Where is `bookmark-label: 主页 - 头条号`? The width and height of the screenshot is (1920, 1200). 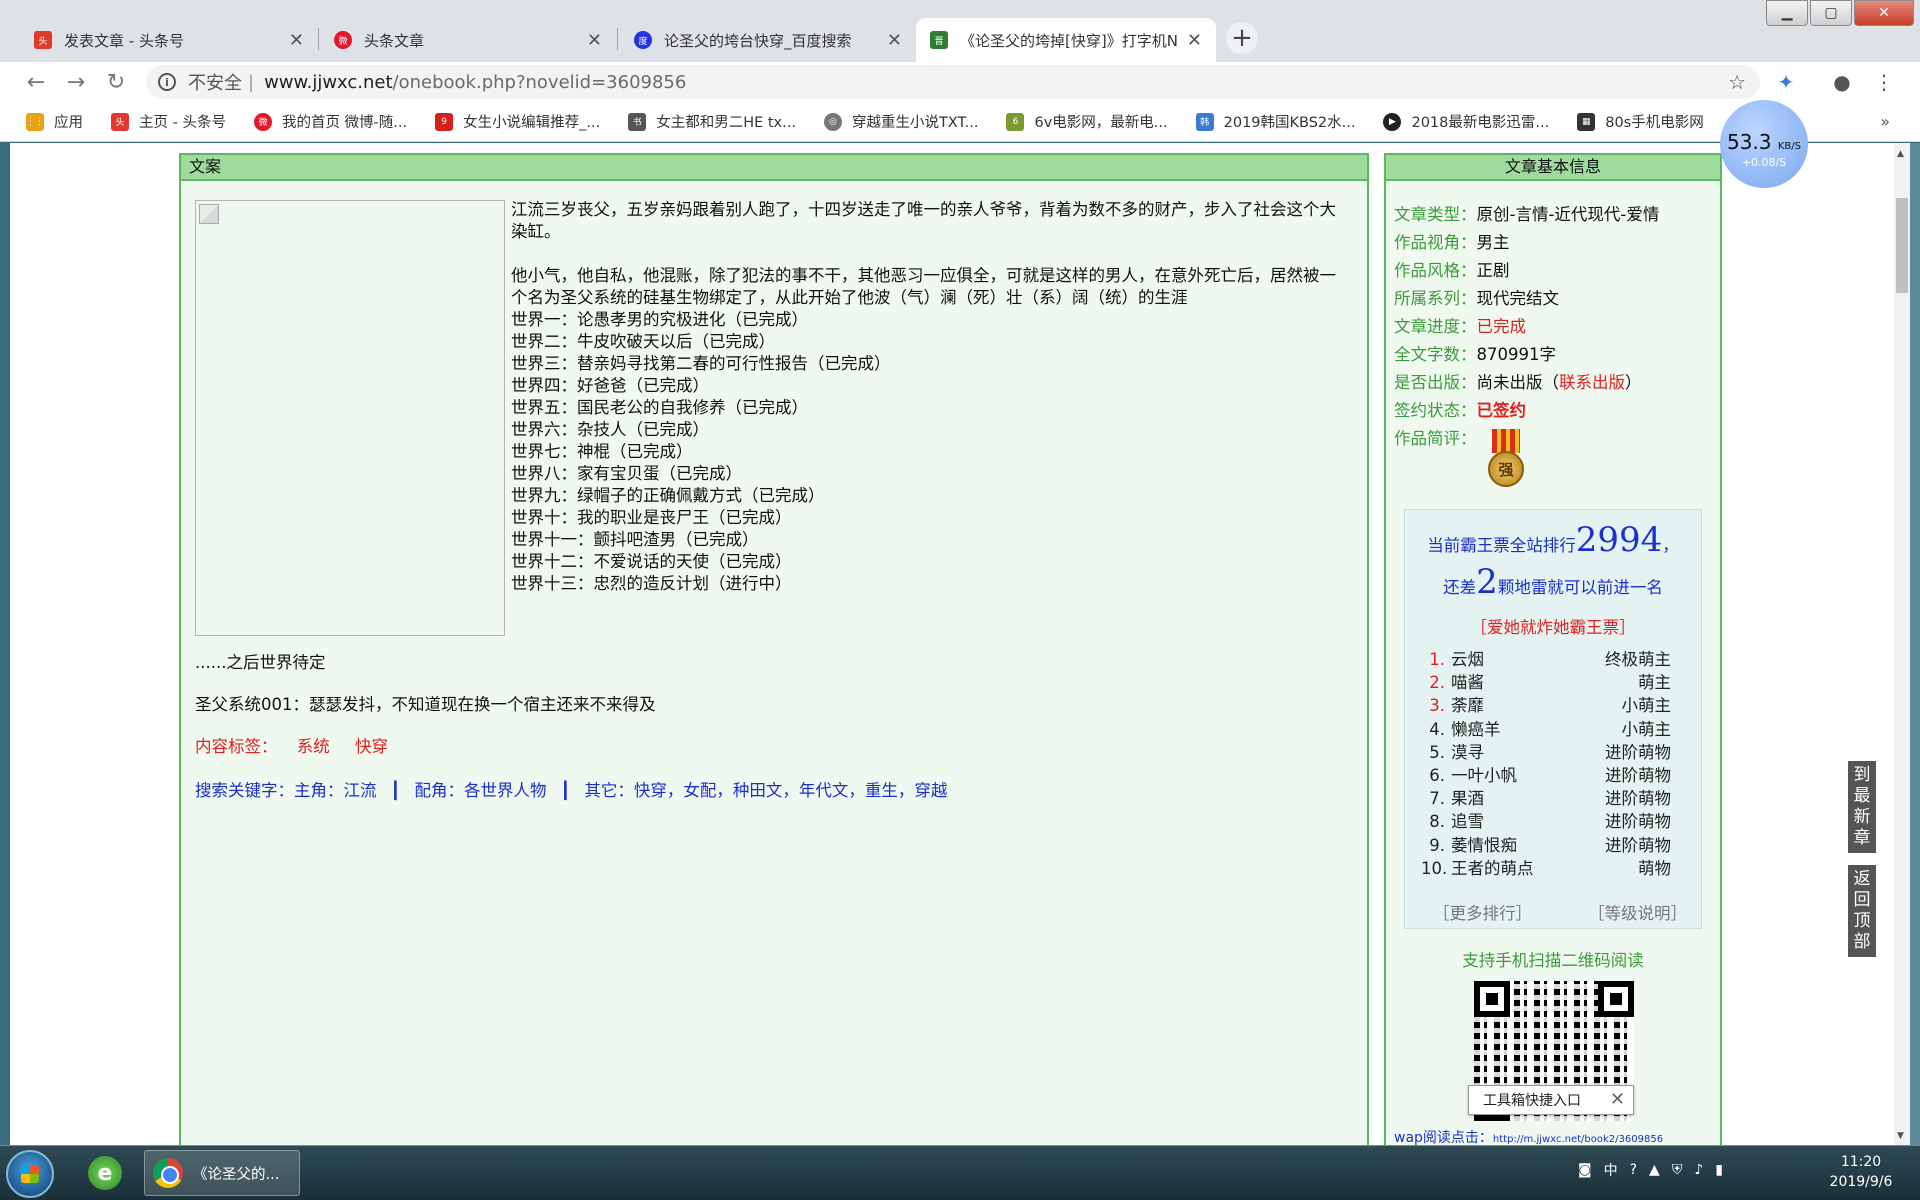
bookmark-label: 主页 - 头条号 is located at coordinates (182, 123).